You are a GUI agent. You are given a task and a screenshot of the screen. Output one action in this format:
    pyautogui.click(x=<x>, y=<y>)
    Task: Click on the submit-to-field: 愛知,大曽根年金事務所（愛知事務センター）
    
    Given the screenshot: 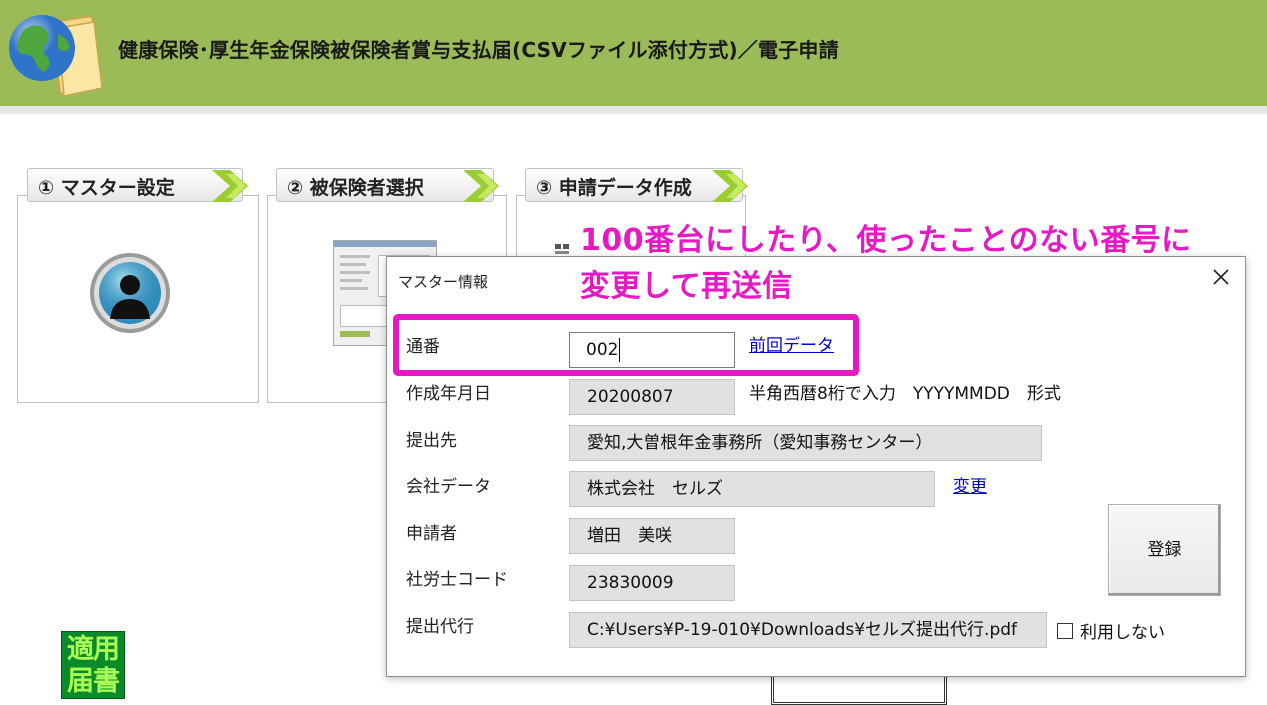 What is the action you would take?
    pyautogui.click(x=805, y=443)
    